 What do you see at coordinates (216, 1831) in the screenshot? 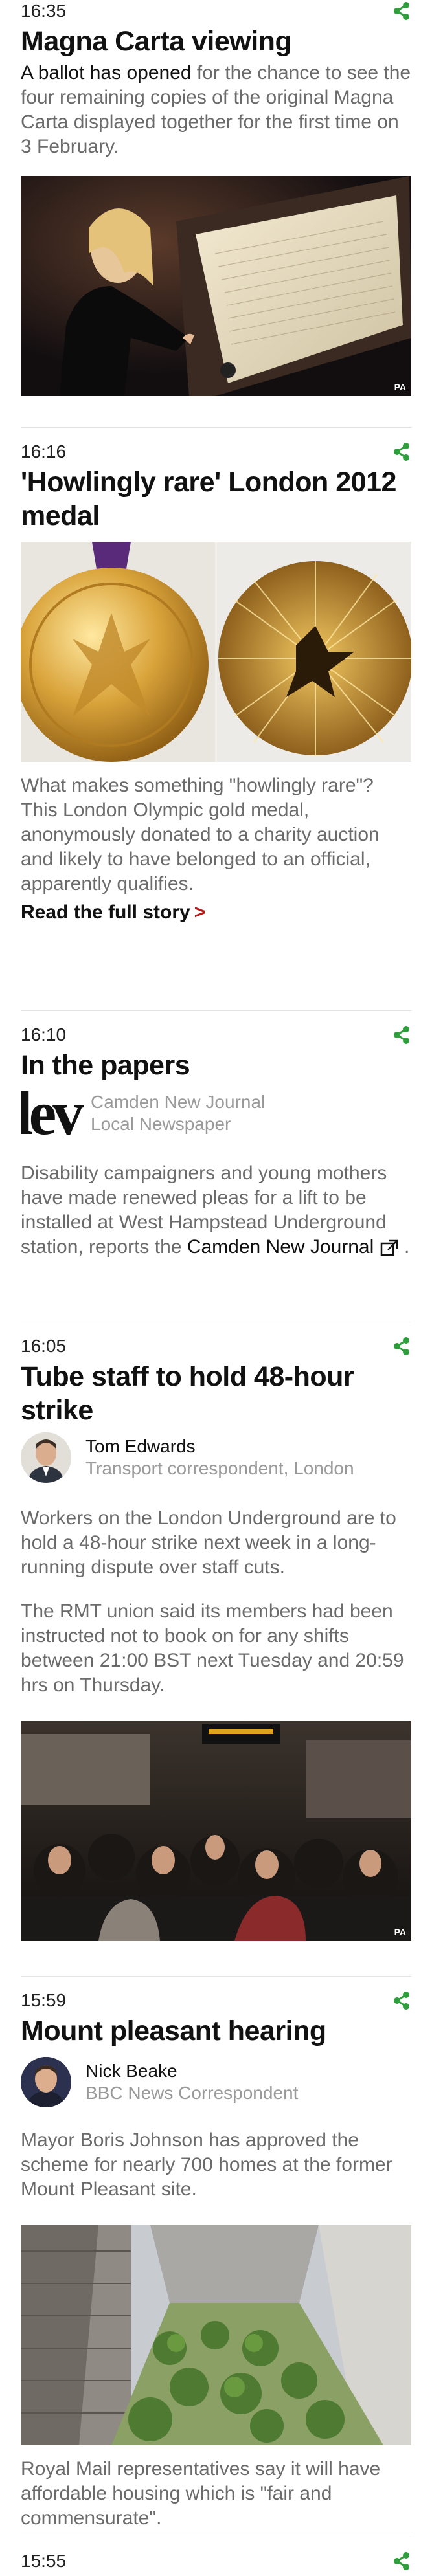
I see `tube-platform-image: PA` at bounding box center [216, 1831].